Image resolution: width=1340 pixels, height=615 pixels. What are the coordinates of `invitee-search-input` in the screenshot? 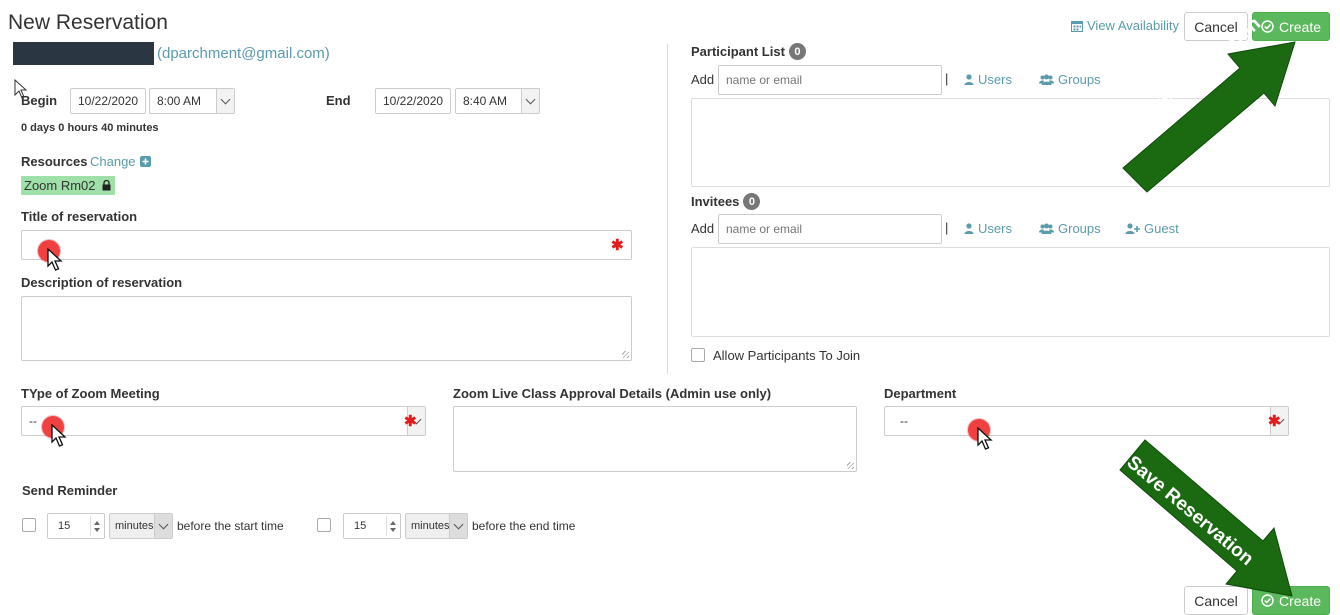 It's located at (830, 229).